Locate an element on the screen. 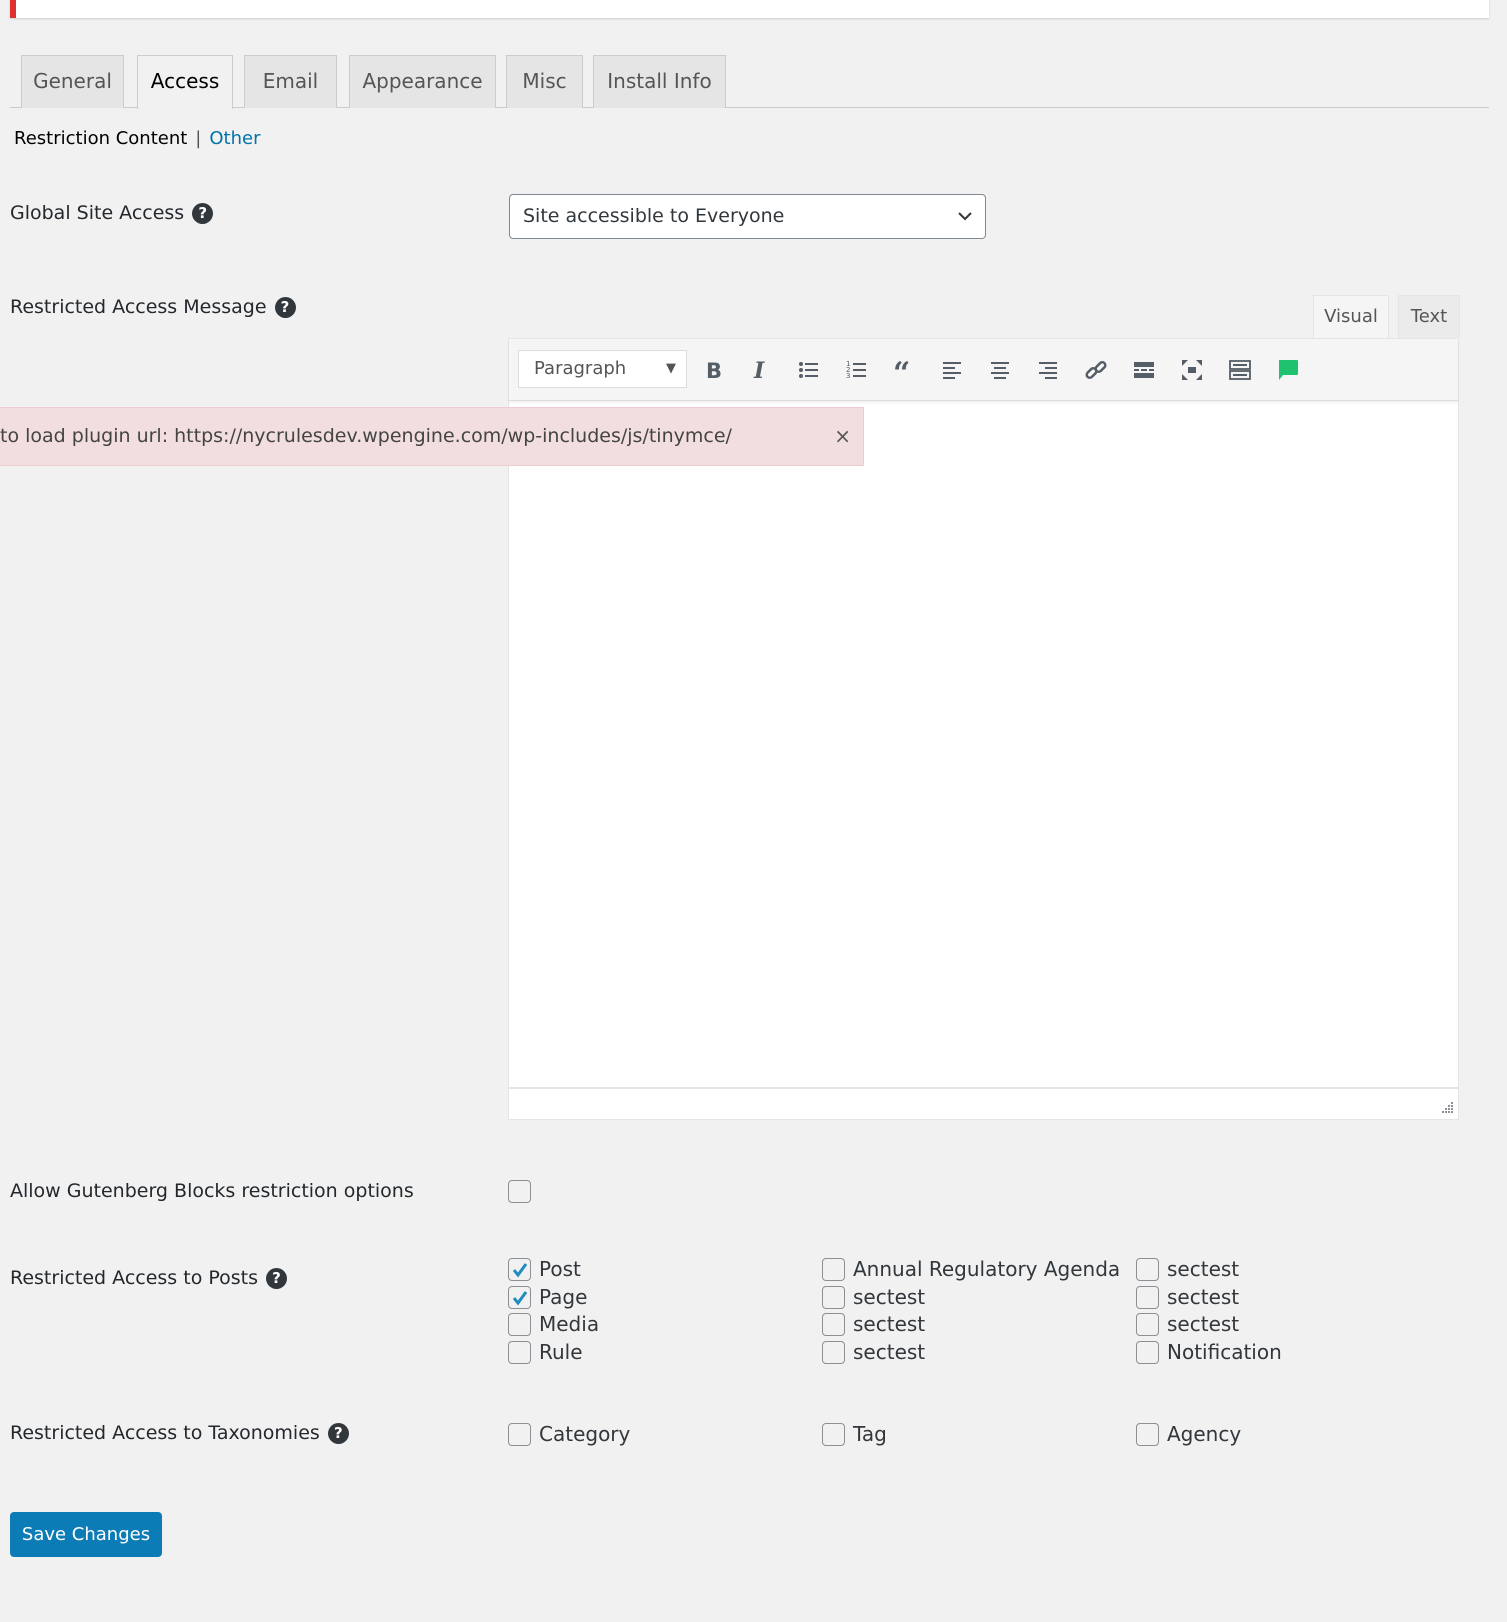  global-site-access-select: Site accessible to Everyone is located at coordinates (747, 216).